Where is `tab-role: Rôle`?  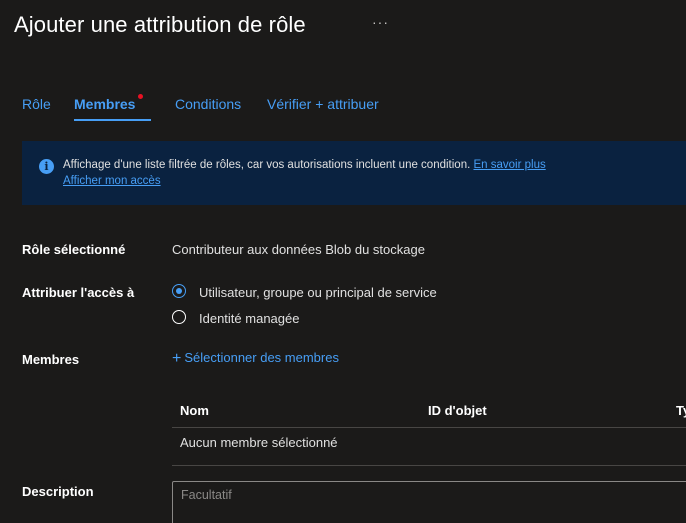 tab-role: Rôle is located at coordinates (36, 104).